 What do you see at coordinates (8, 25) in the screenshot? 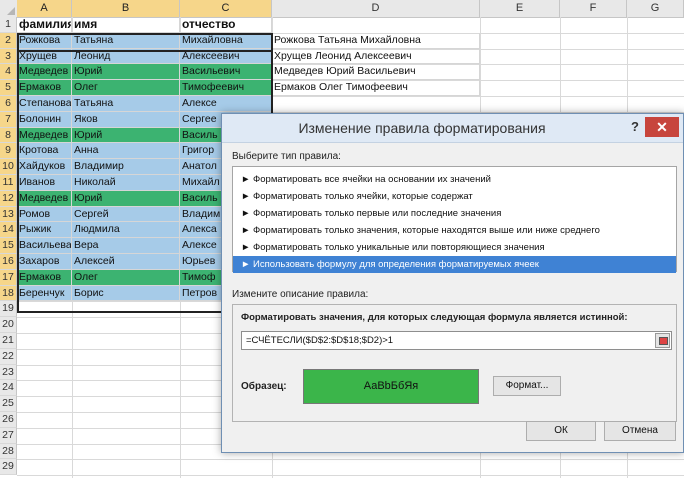
I see `row-header: 1` at bounding box center [8, 25].